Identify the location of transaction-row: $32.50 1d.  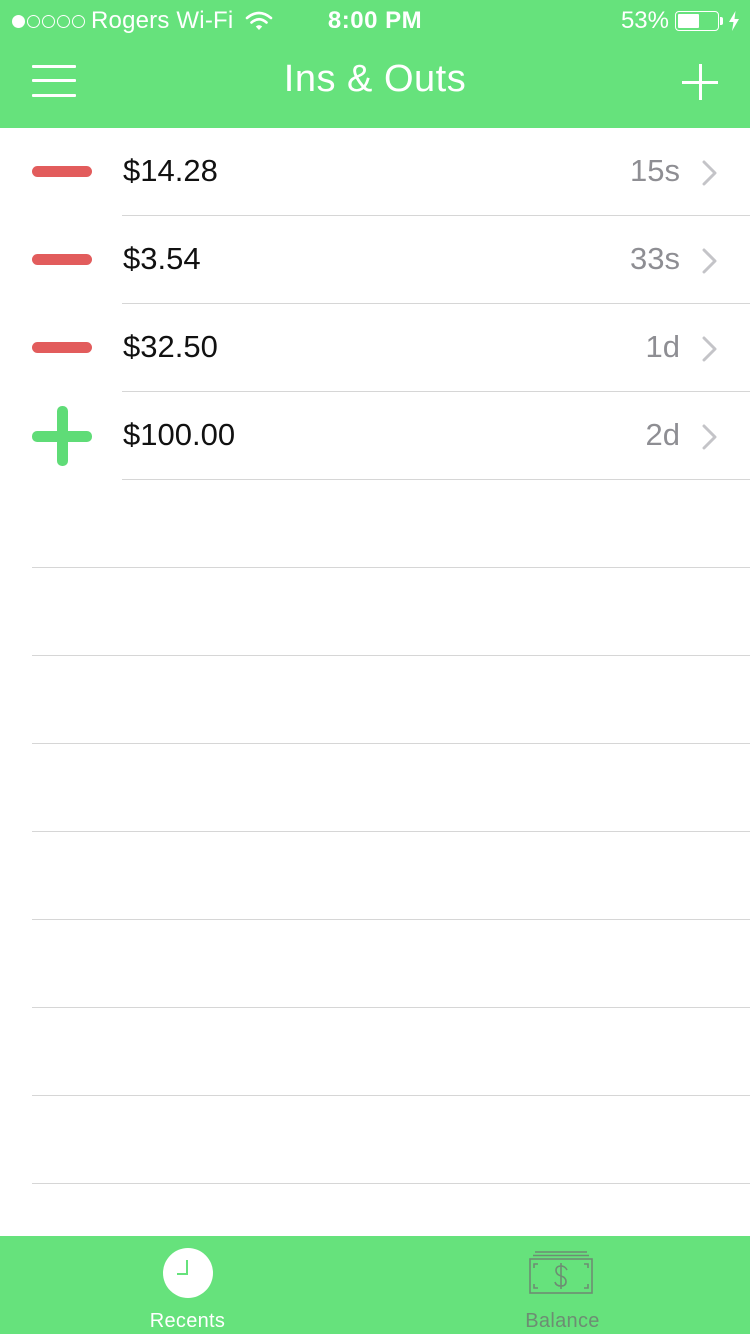
(375, 348).